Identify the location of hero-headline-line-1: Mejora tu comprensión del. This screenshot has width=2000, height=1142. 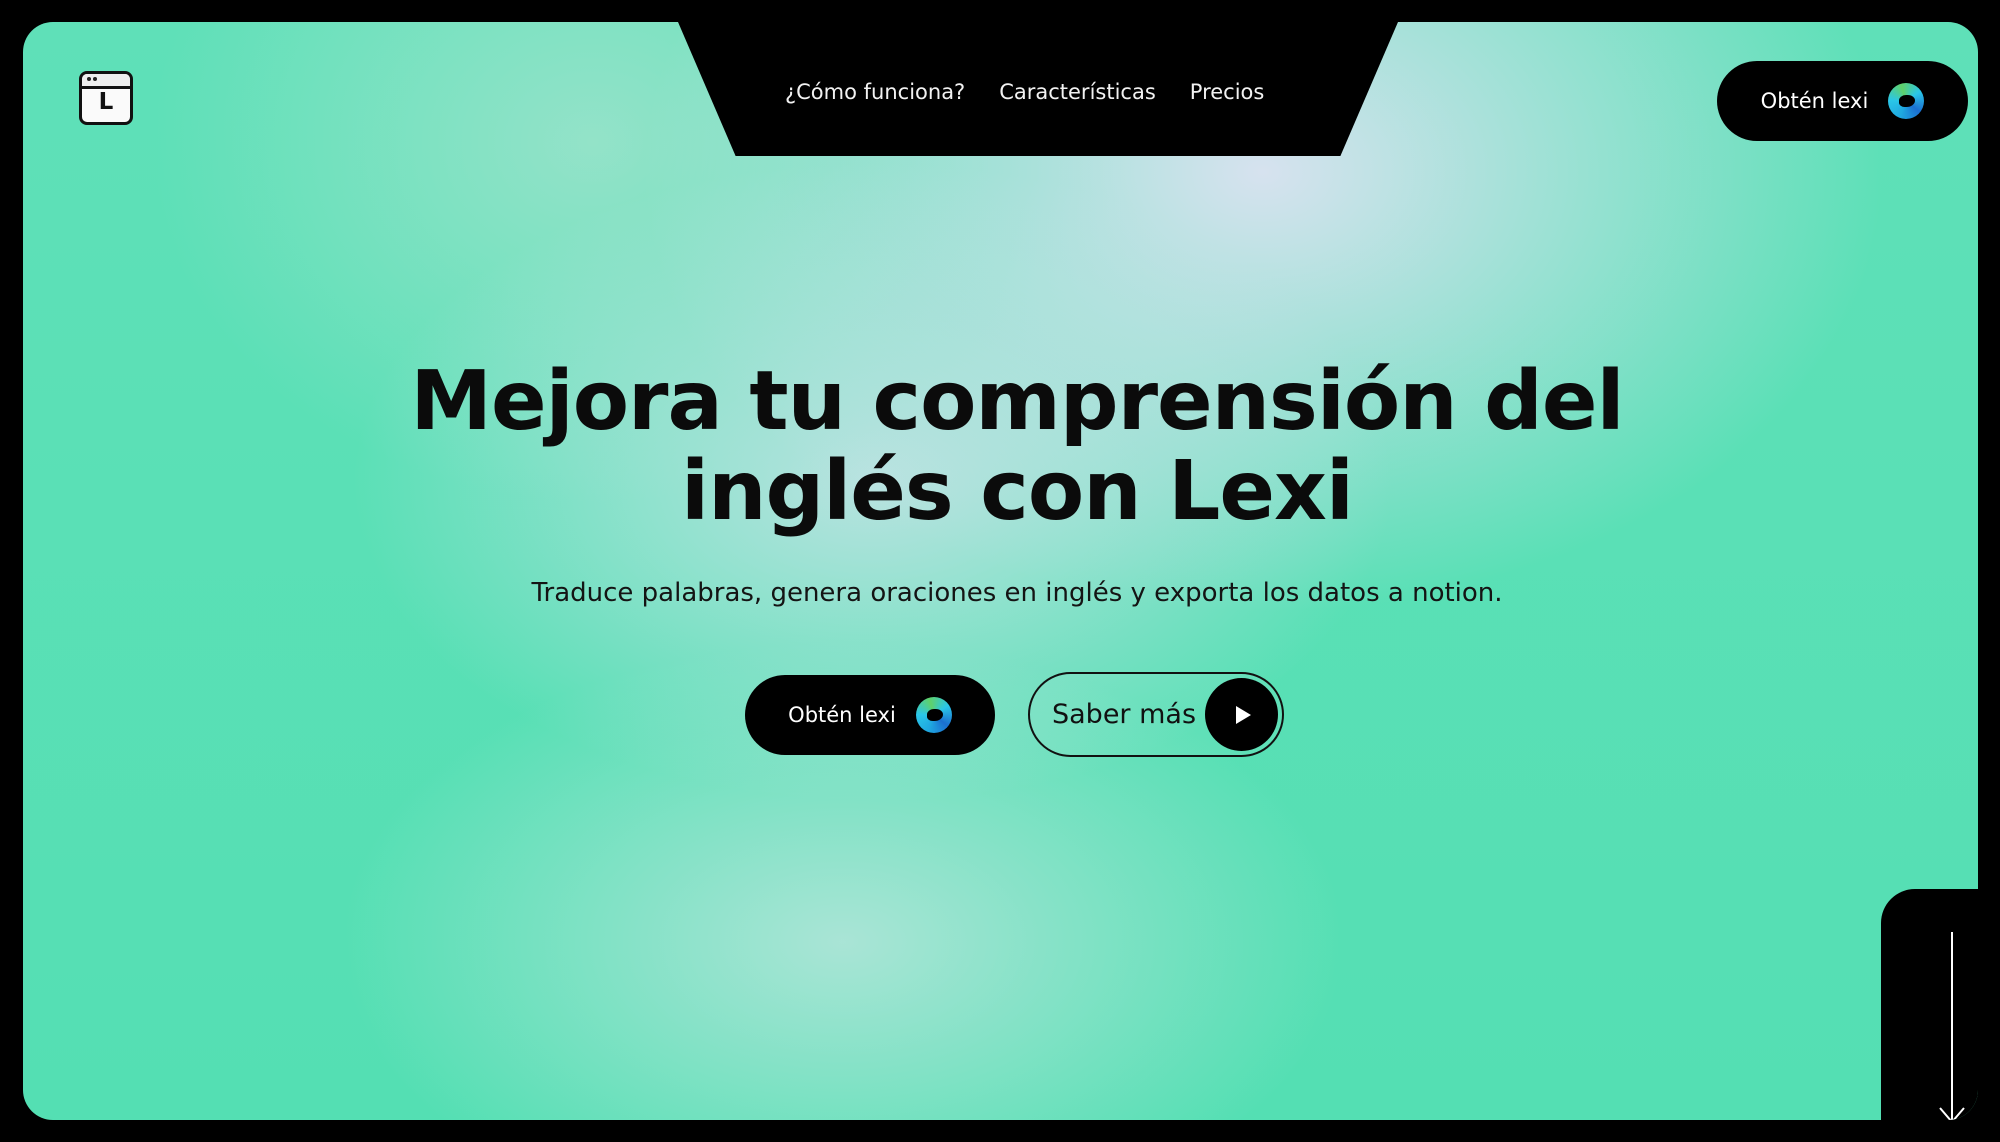
(1017, 401).